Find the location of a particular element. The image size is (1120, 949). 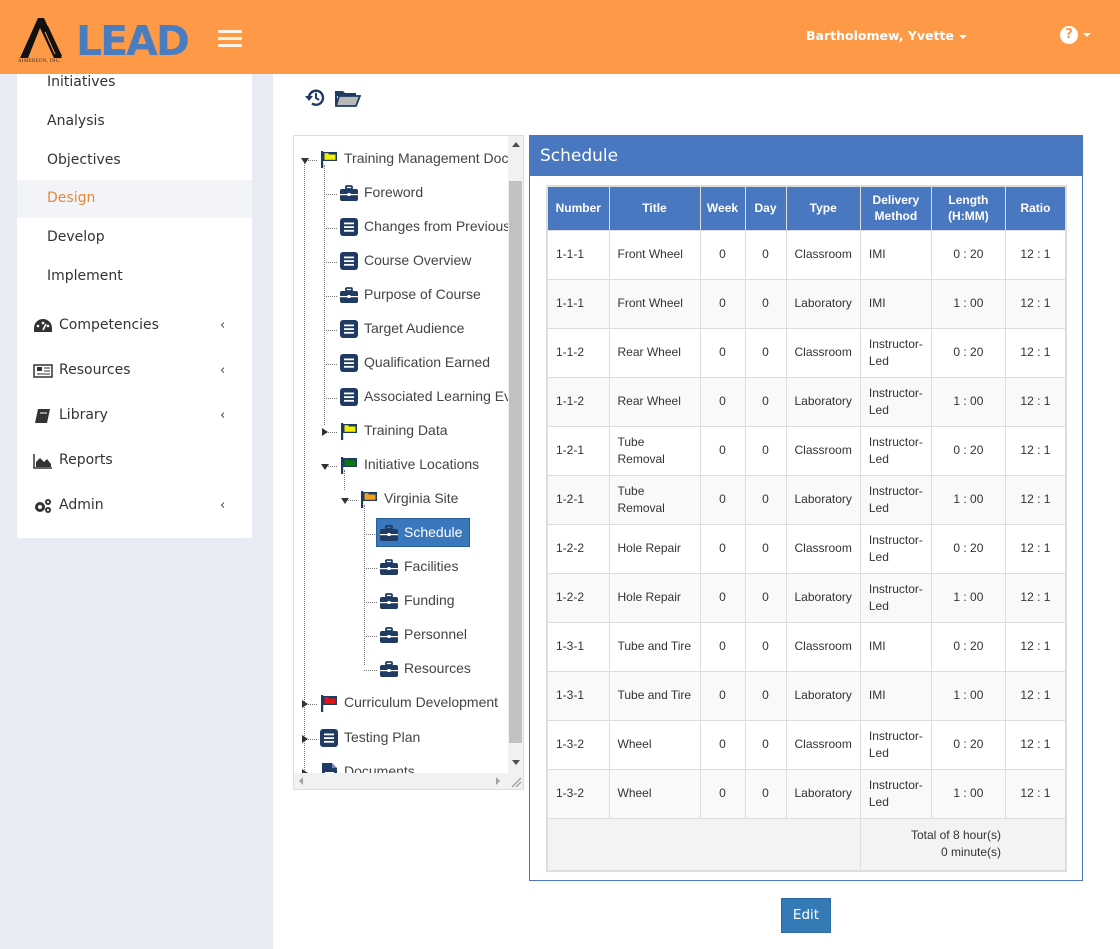

aimereon-logo-icon is located at coordinates (41, 38).